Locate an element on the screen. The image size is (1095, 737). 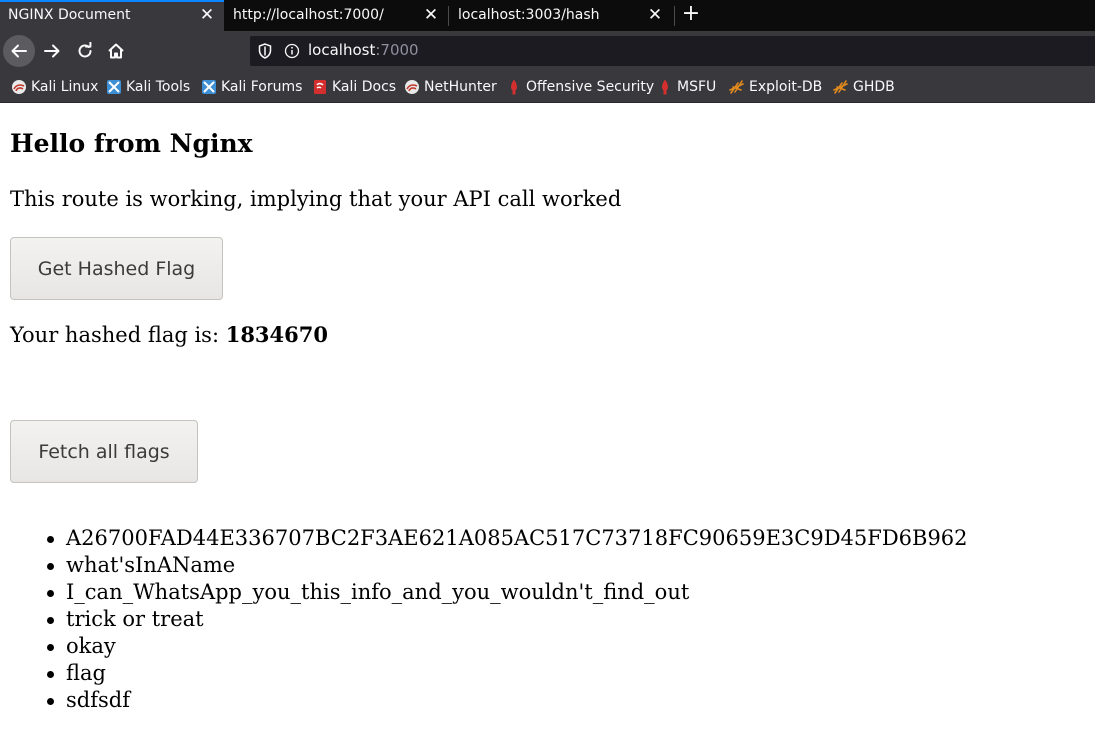
bookmark-offensive-security: Offensive Security is located at coordinates (580, 87).